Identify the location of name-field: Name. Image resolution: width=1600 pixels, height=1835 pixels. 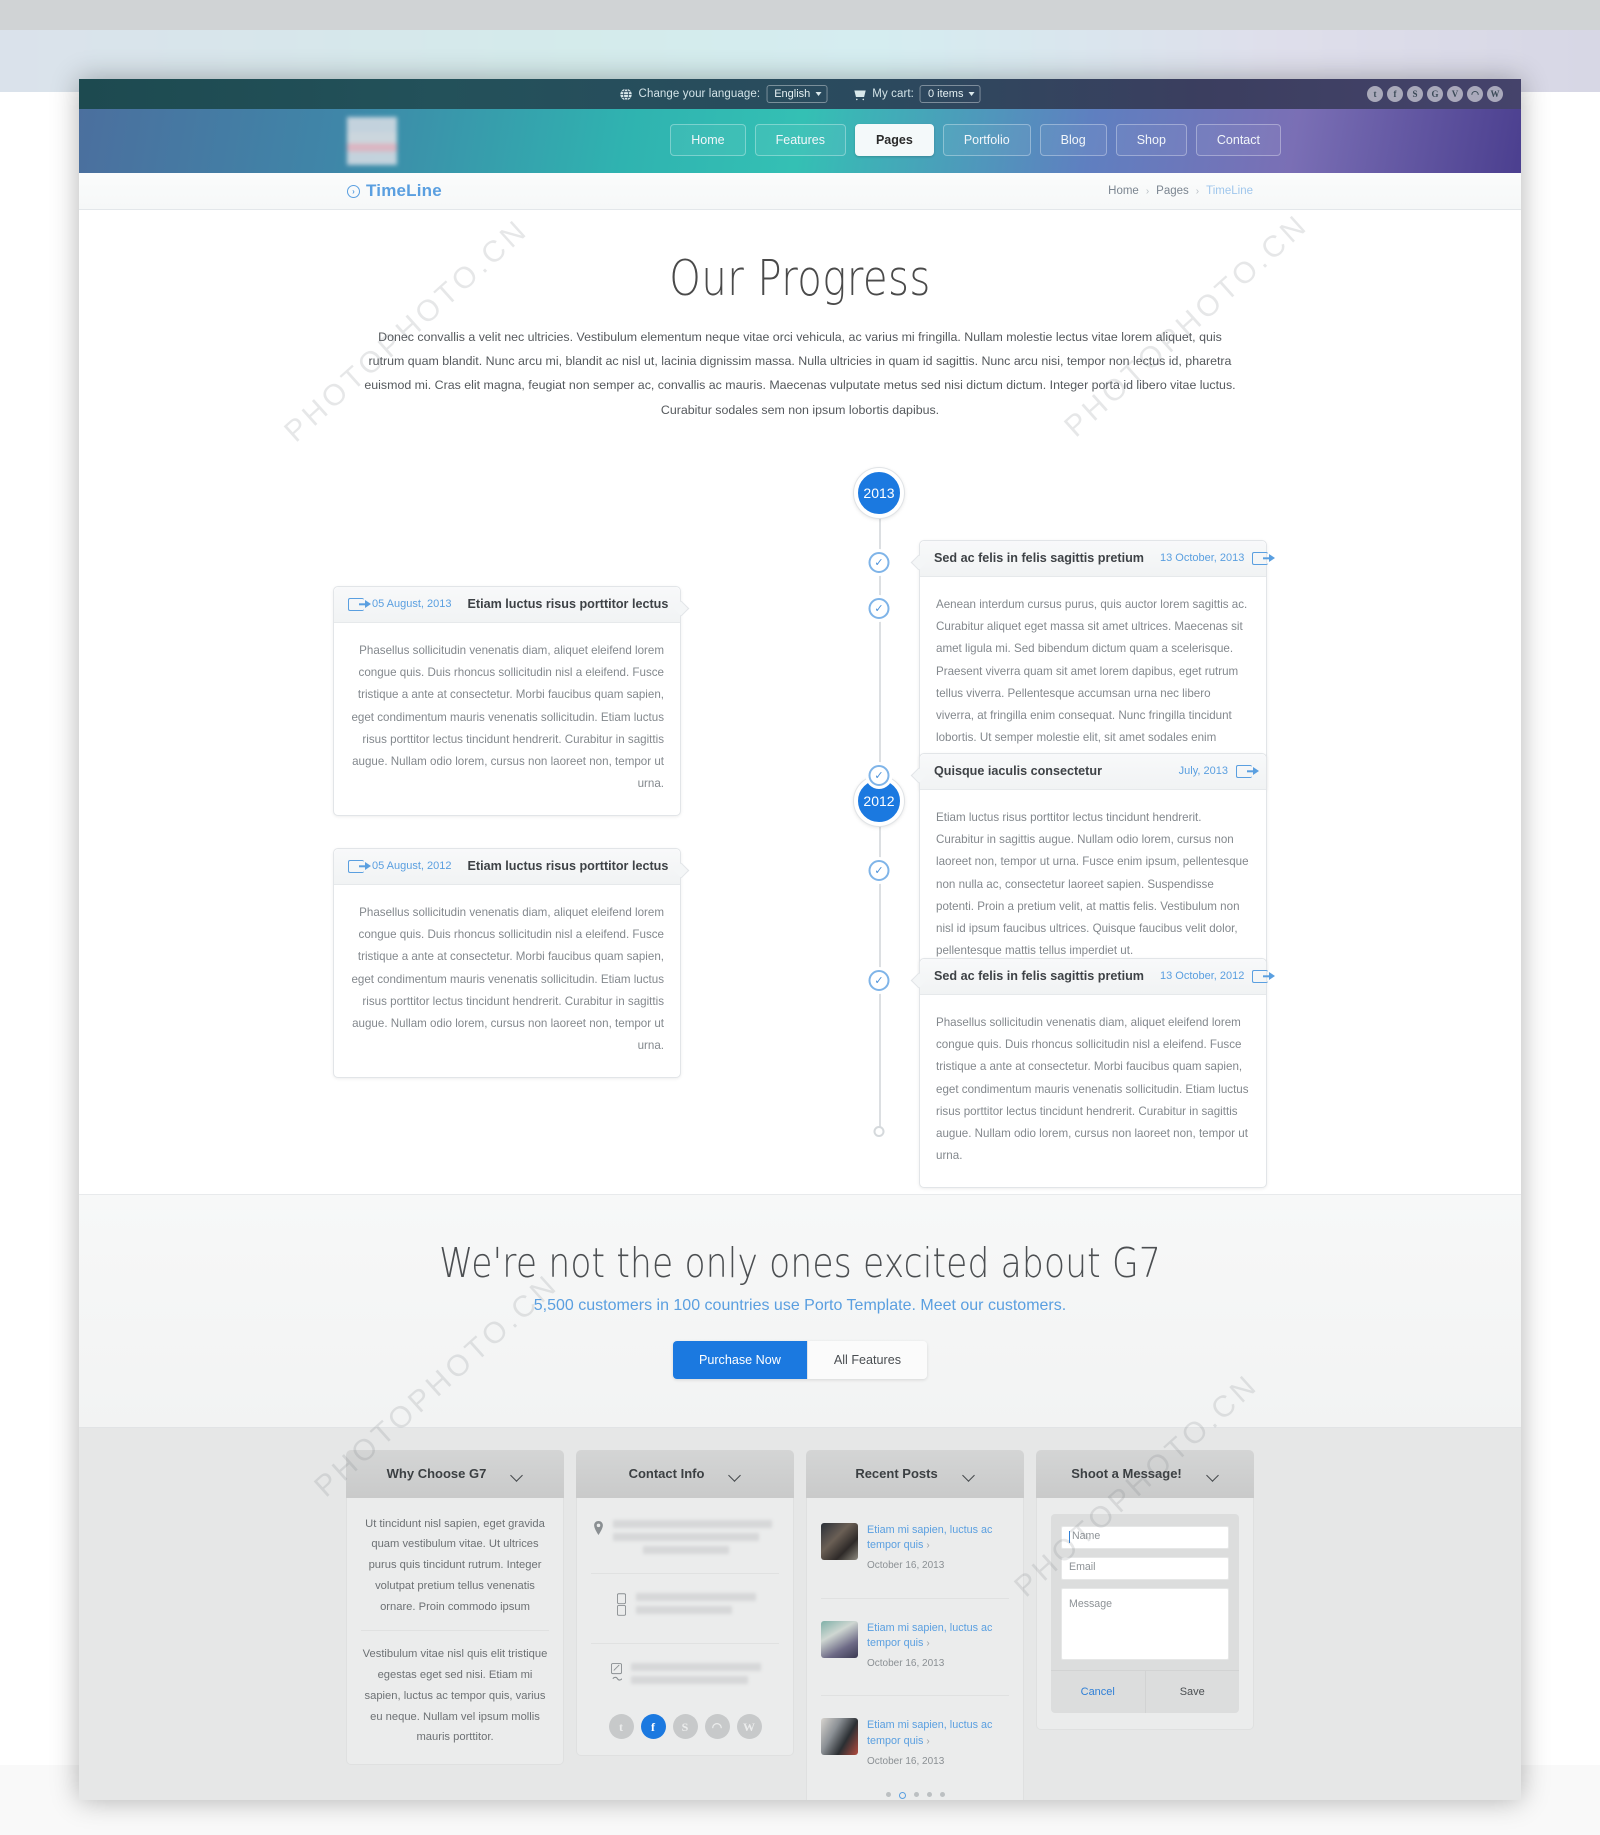
(1145, 1537).